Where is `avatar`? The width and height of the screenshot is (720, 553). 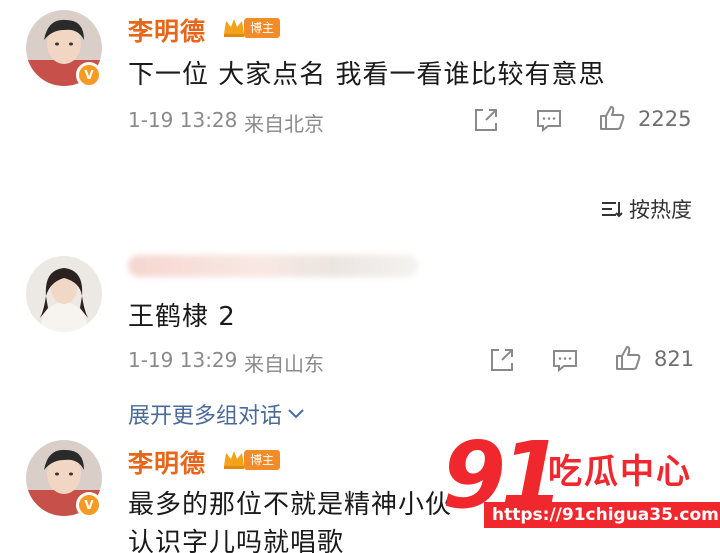 avatar is located at coordinates (64, 294).